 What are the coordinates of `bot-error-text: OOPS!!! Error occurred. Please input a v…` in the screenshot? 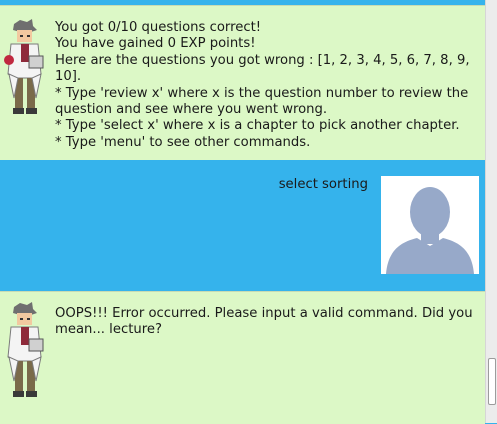 It's located at (265, 322).